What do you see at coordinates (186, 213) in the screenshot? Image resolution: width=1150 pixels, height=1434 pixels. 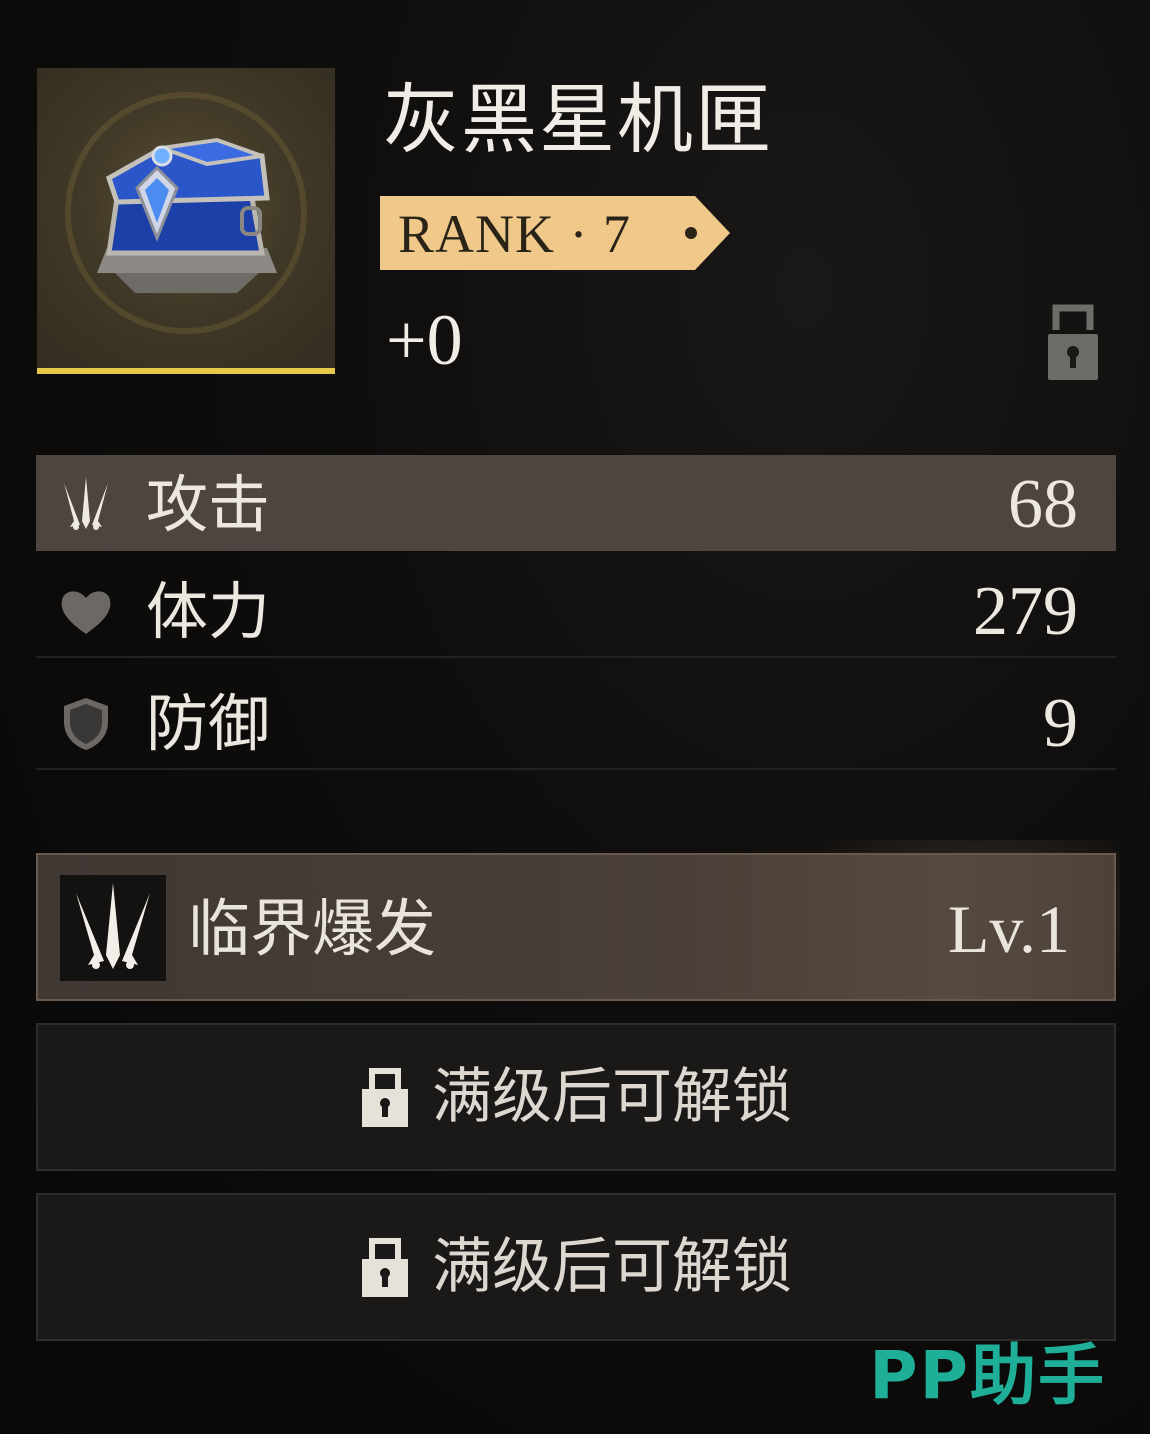 I see `blue-chest-icon` at bounding box center [186, 213].